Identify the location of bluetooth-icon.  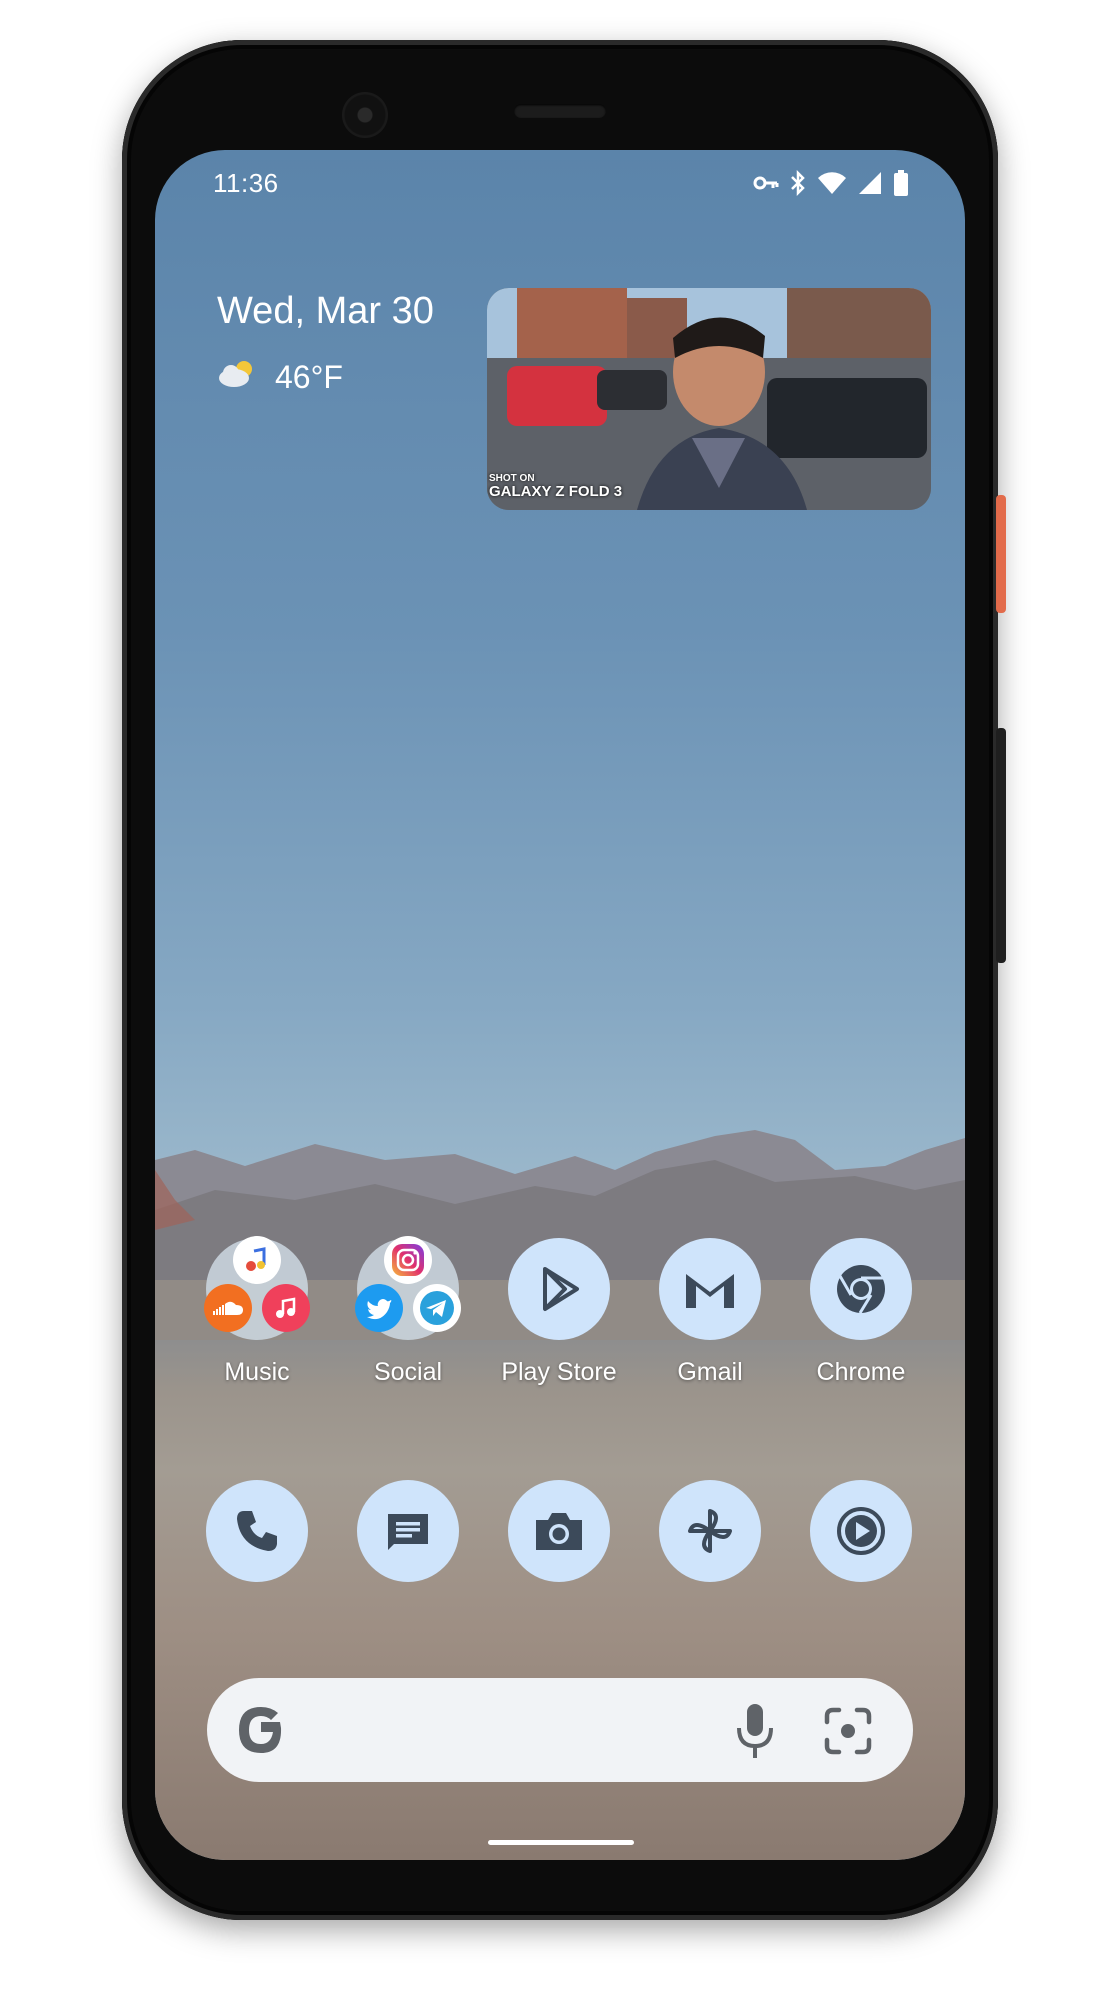
(798, 185).